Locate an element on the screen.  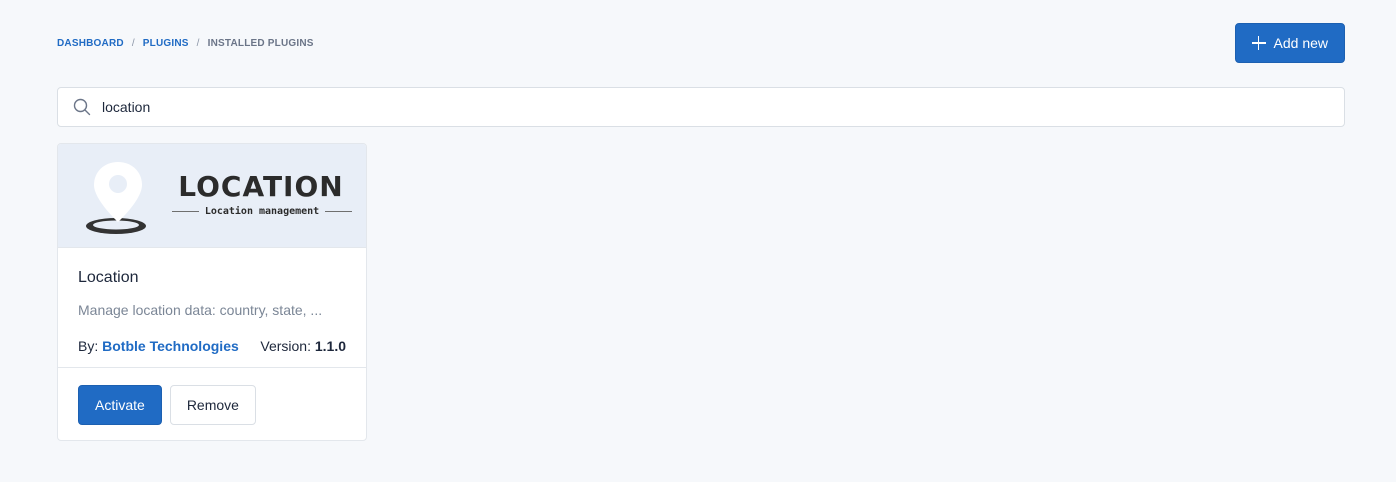
version-label: Version: is located at coordinates (285, 346).